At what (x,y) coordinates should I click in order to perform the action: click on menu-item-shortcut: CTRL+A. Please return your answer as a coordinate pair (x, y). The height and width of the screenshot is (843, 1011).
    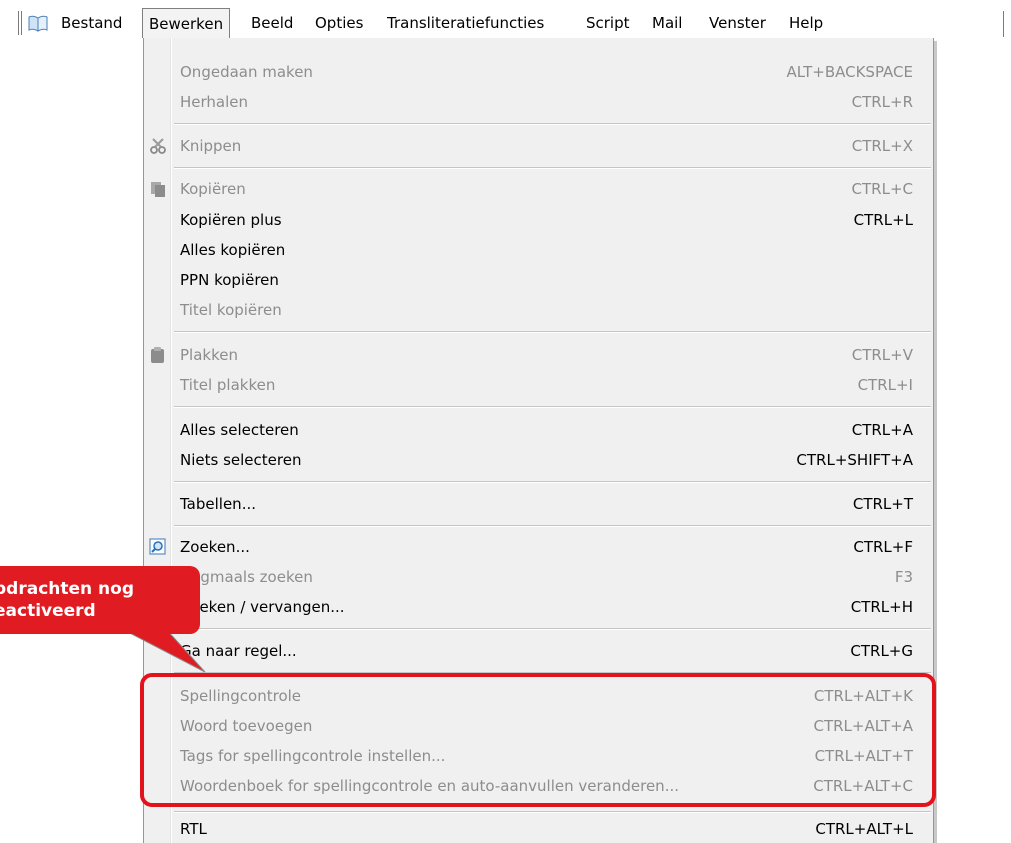
    Looking at the image, I should click on (882, 430).